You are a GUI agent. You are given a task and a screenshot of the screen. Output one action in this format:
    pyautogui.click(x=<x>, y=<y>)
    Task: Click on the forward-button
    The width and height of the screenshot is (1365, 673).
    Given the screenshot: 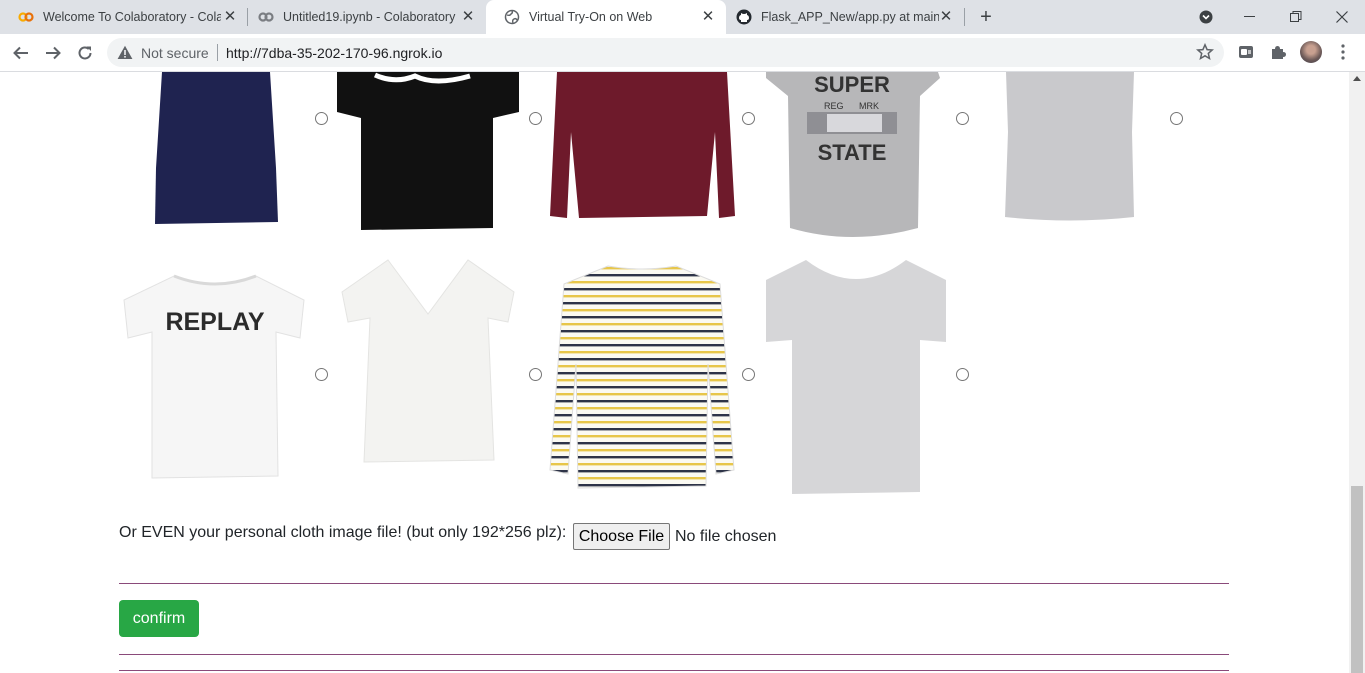 What is the action you would take?
    pyautogui.click(x=53, y=53)
    